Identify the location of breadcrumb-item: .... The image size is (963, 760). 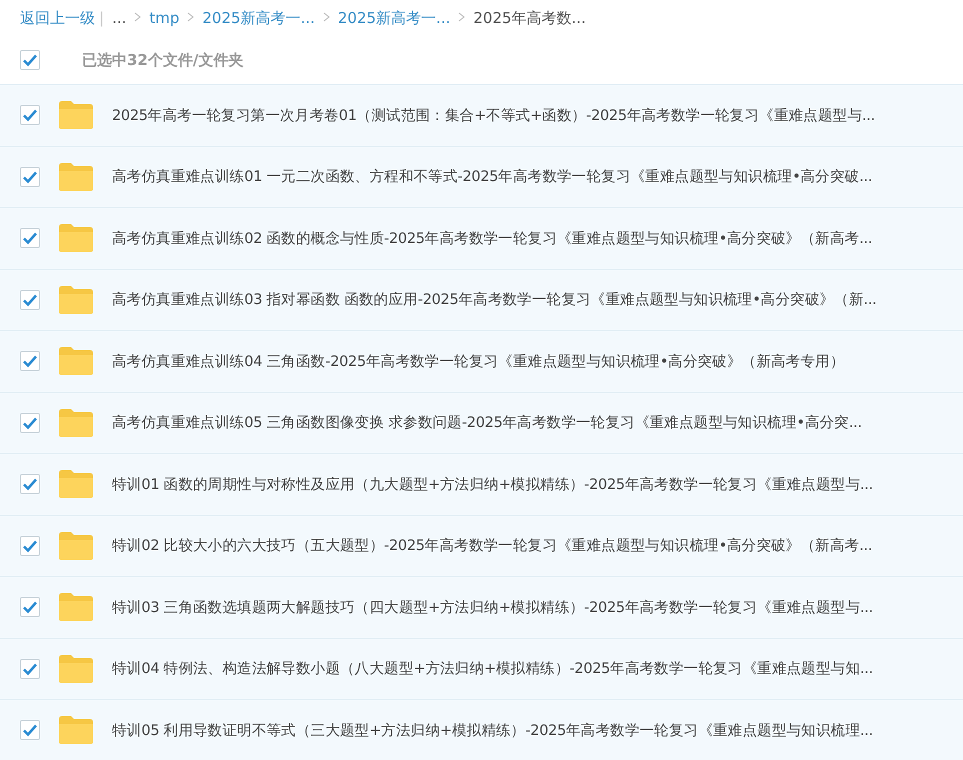
(119, 18).